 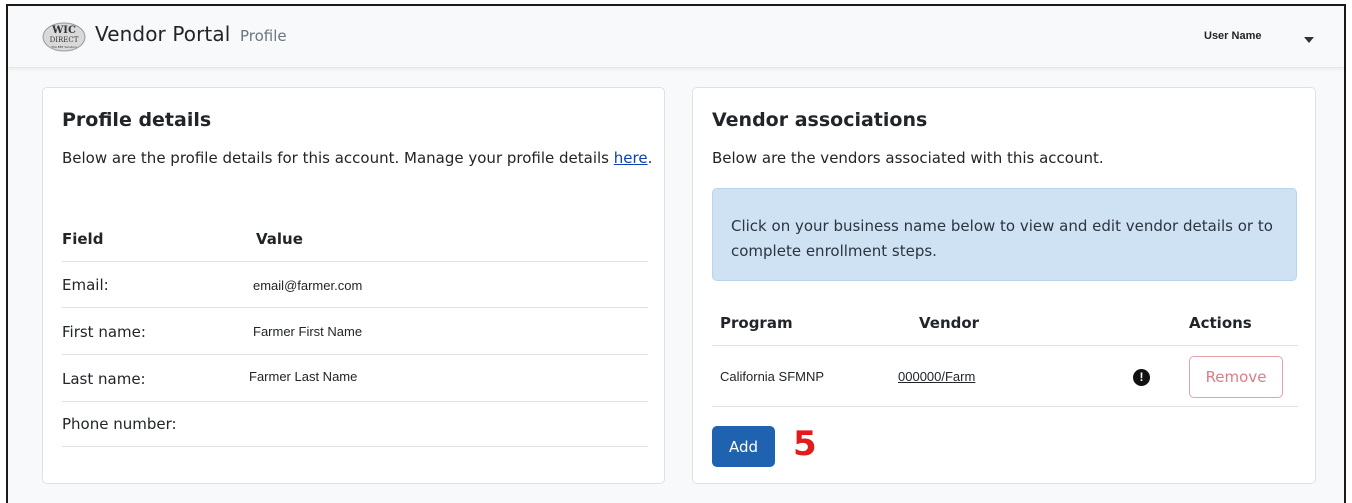 I want to click on remove-button: Remove, so click(x=1236, y=377).